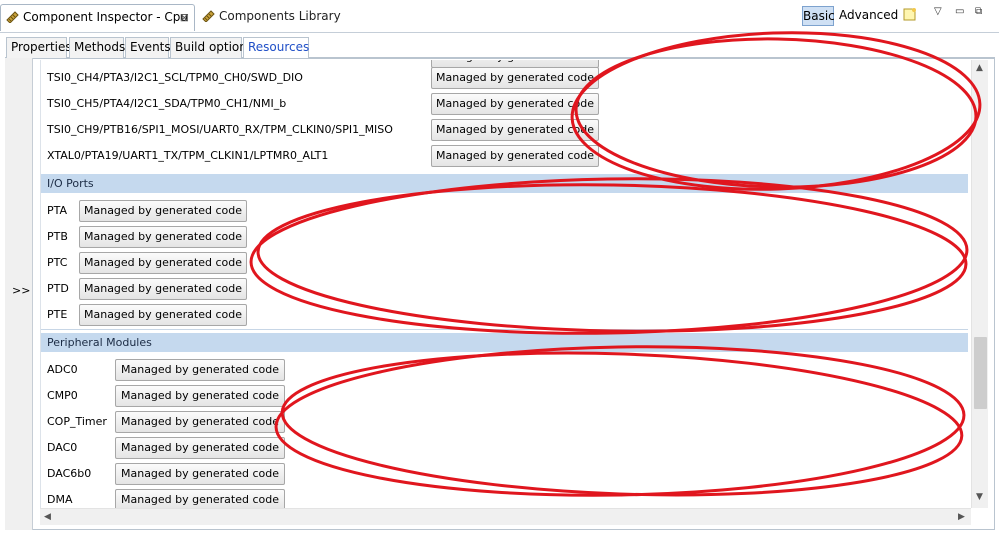 The width and height of the screenshot is (999, 535). What do you see at coordinates (276, 48) in the screenshot?
I see `tab-resources: Resources` at bounding box center [276, 48].